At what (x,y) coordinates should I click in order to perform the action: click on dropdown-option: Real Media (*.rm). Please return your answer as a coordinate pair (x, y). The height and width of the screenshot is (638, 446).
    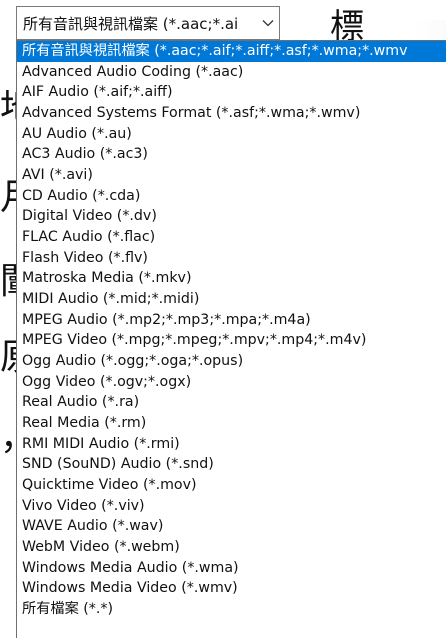
    Looking at the image, I should click on (231, 423).